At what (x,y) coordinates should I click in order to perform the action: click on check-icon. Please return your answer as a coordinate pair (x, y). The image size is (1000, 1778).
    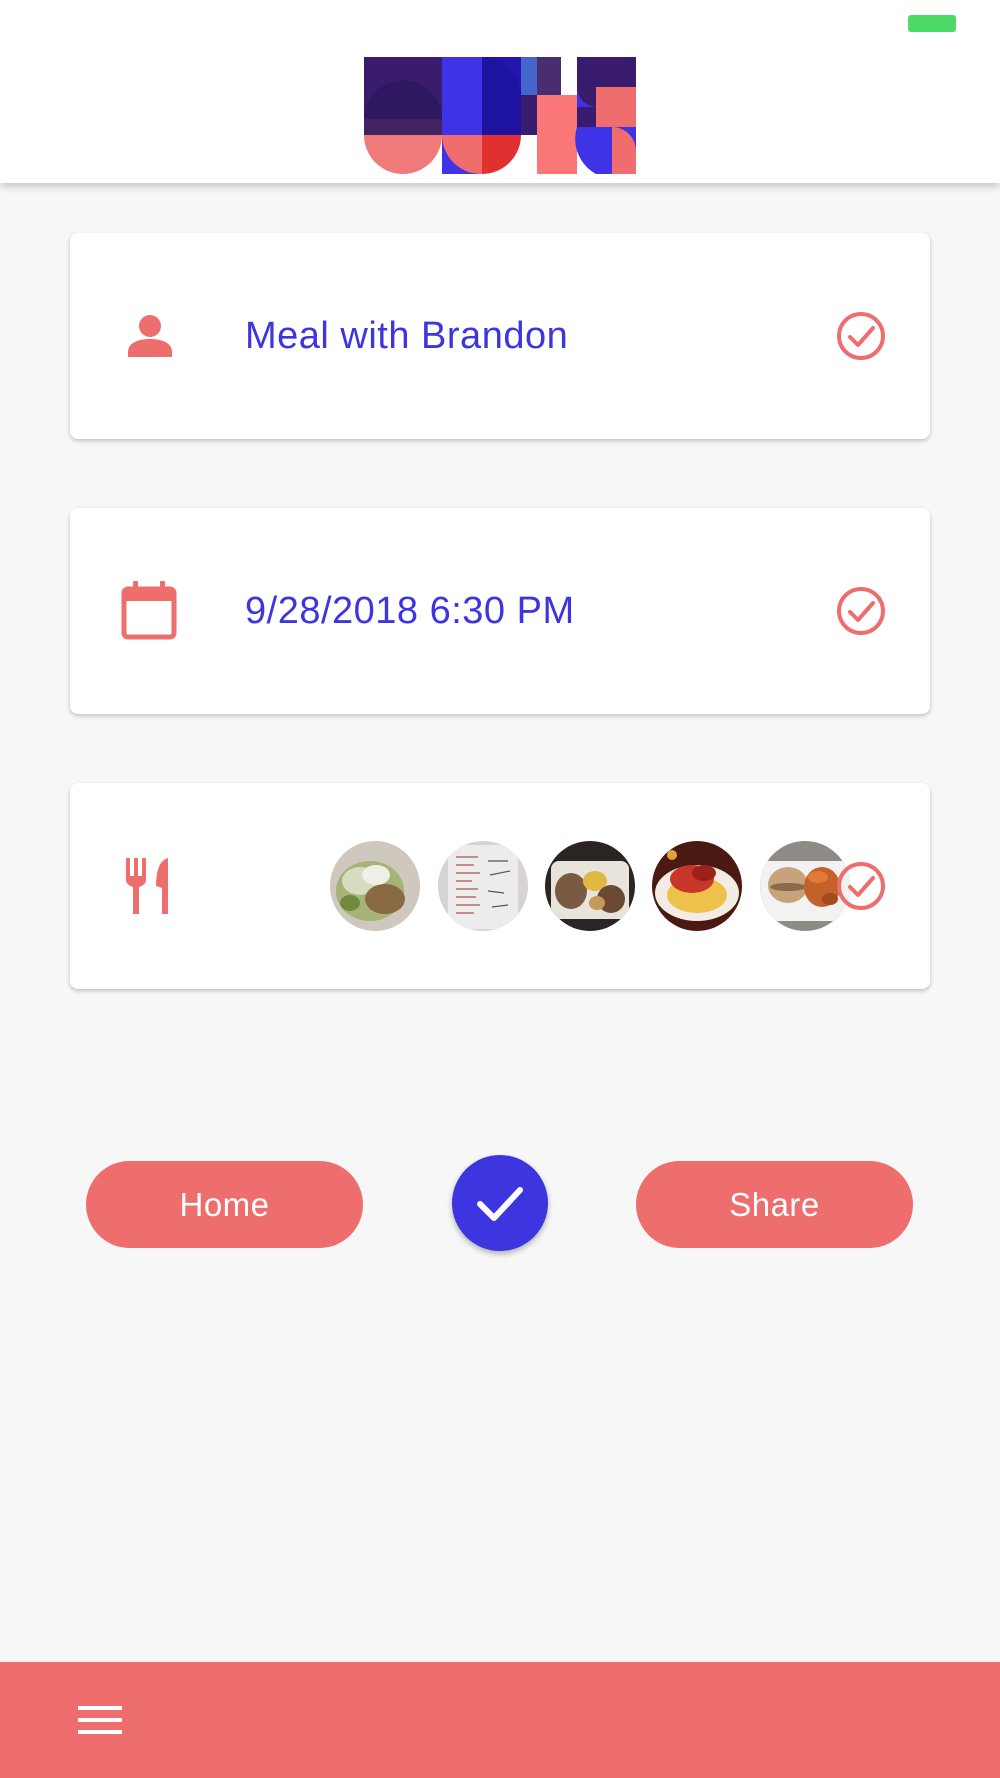
    Looking at the image, I should click on (500, 1204).